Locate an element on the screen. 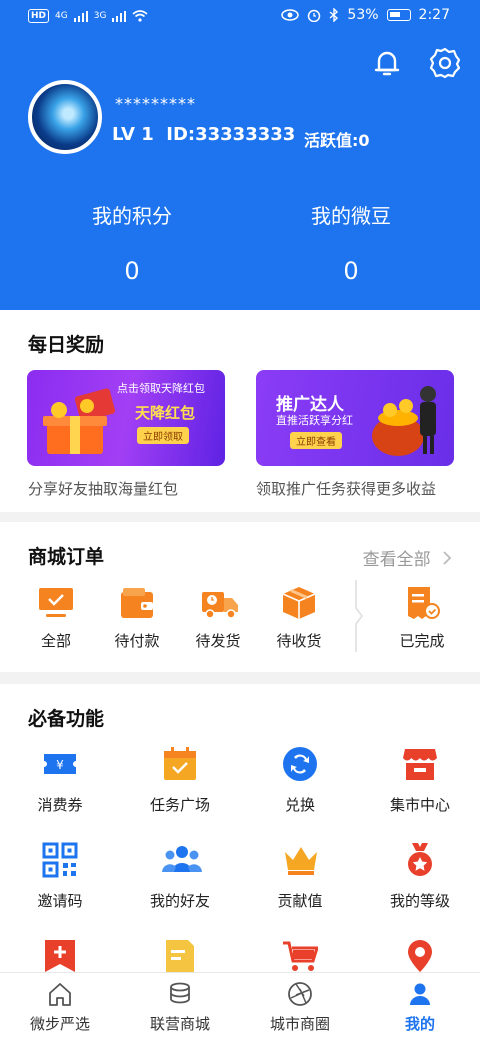 This screenshot has height=1040, width=480. feature-label: 集市中心 is located at coordinates (419, 805).